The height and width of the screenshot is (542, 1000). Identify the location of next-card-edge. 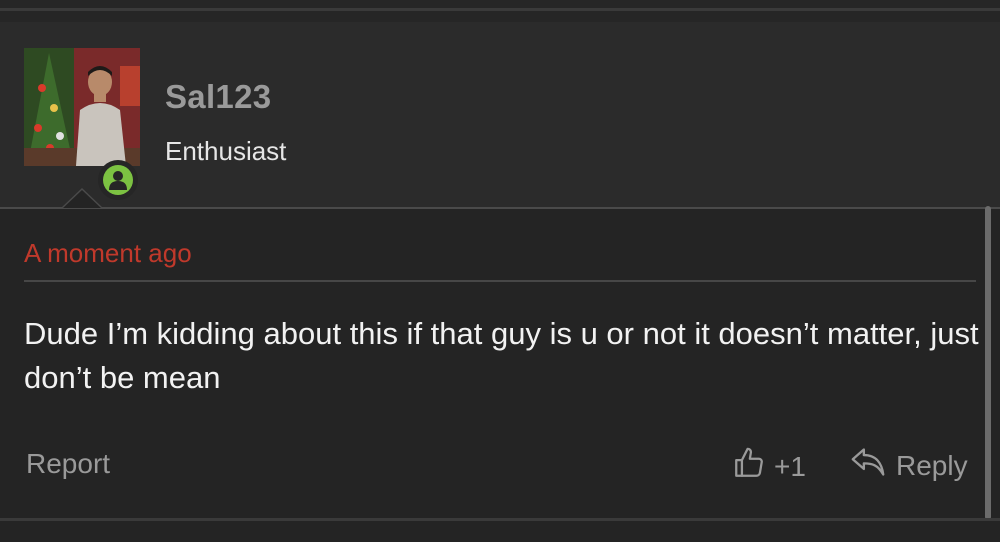
(500, 531).